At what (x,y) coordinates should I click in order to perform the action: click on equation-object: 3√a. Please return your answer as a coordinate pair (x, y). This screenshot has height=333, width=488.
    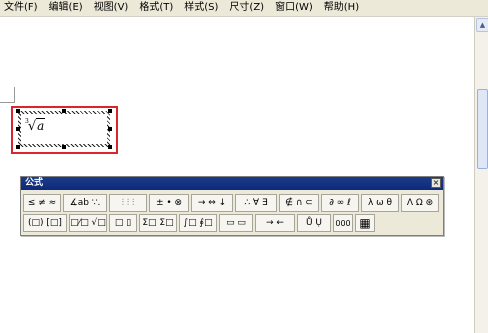
    Looking at the image, I should click on (64, 129).